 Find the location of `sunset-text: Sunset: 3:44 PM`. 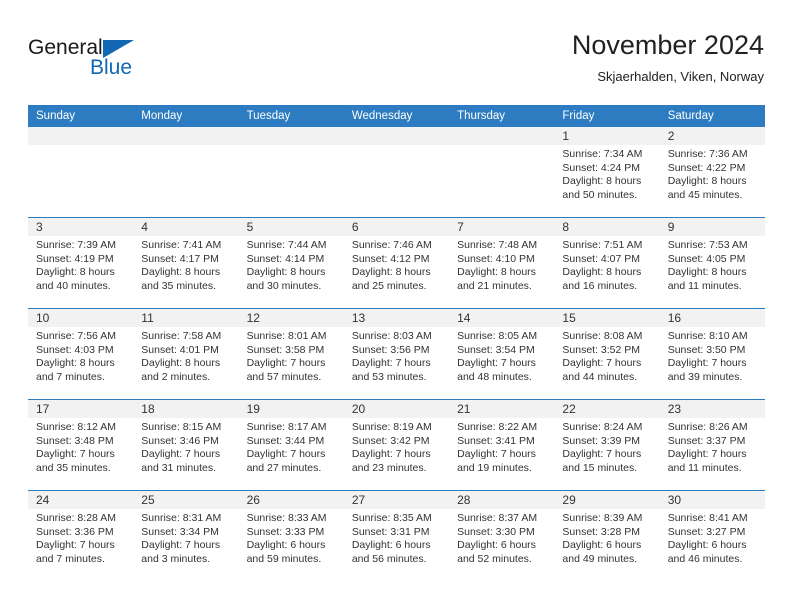

sunset-text: Sunset: 3:44 PM is located at coordinates (285, 440).